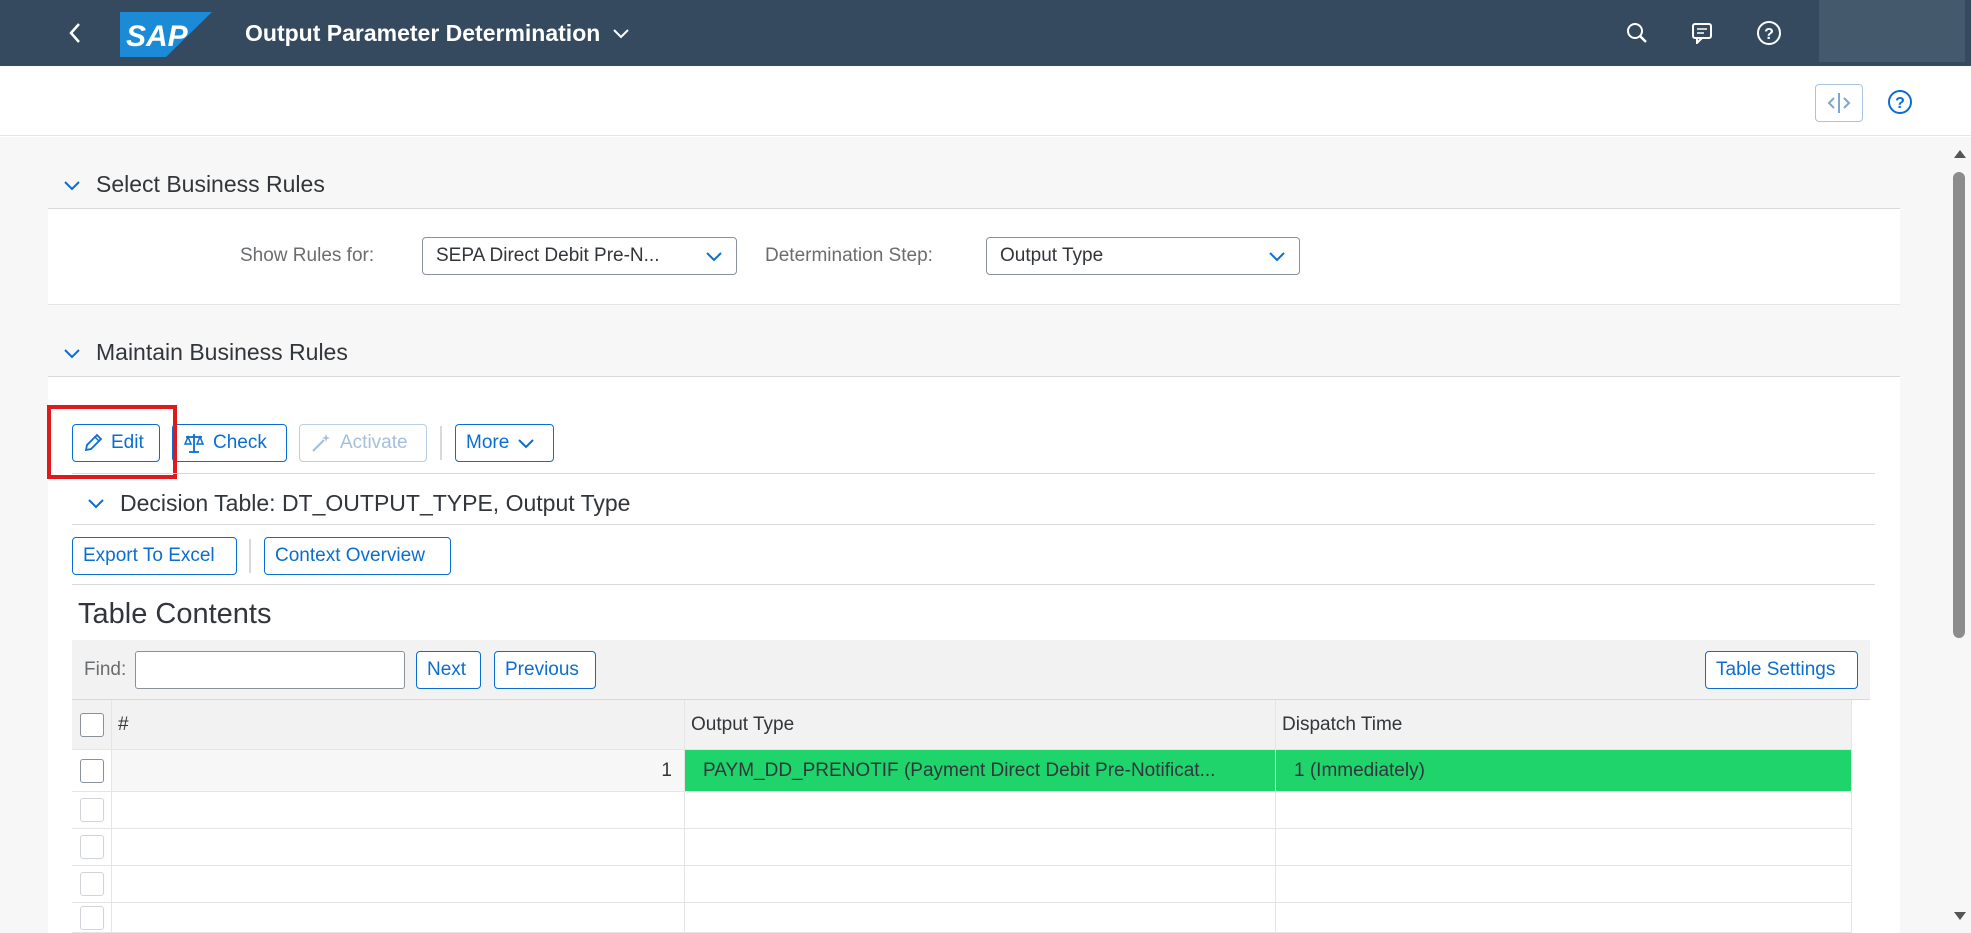 The image size is (1971, 933). Describe the element at coordinates (350, 555) in the screenshot. I see `context-label: Context Overview` at that location.